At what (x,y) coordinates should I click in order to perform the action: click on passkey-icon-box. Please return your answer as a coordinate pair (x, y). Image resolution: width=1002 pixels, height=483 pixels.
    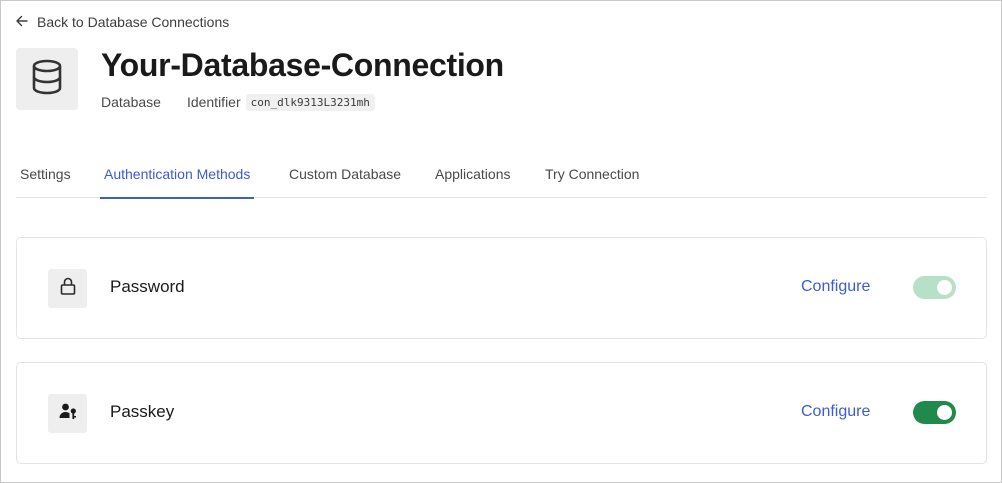
    Looking at the image, I should click on (67, 413).